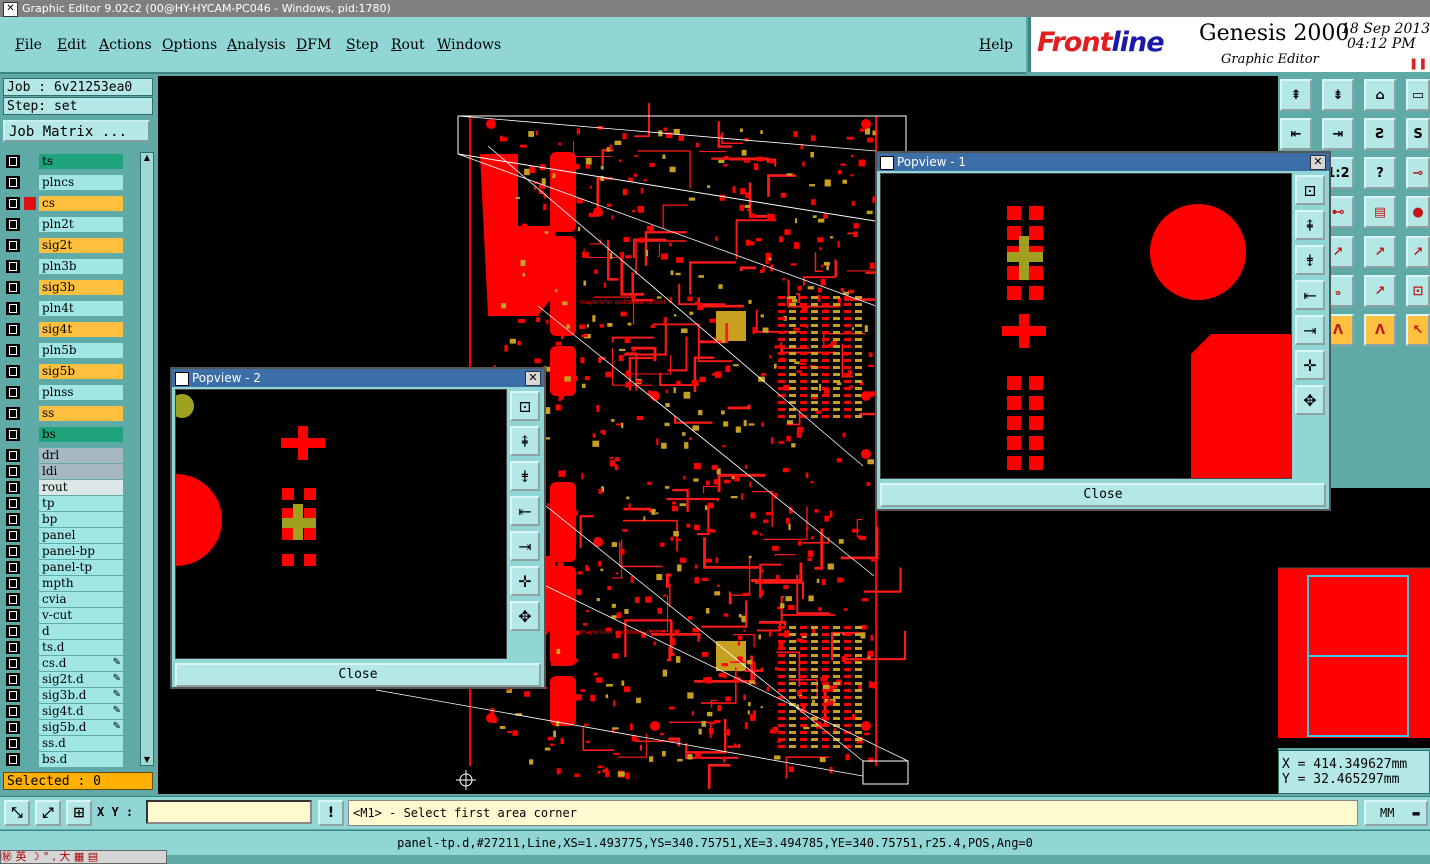 Image resolution: width=1430 pixels, height=864 pixels. What do you see at coordinates (81, 631) in the screenshot?
I see `layer-name: d` at bounding box center [81, 631].